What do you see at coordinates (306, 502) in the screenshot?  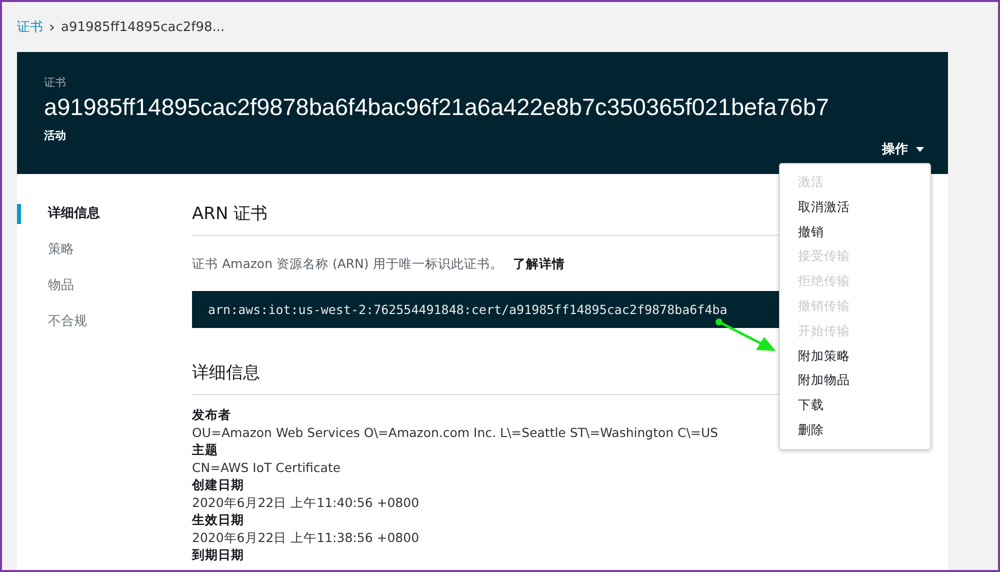 I see `field-value: 2020年6月22日 上午11:40:56 +0800` at bounding box center [306, 502].